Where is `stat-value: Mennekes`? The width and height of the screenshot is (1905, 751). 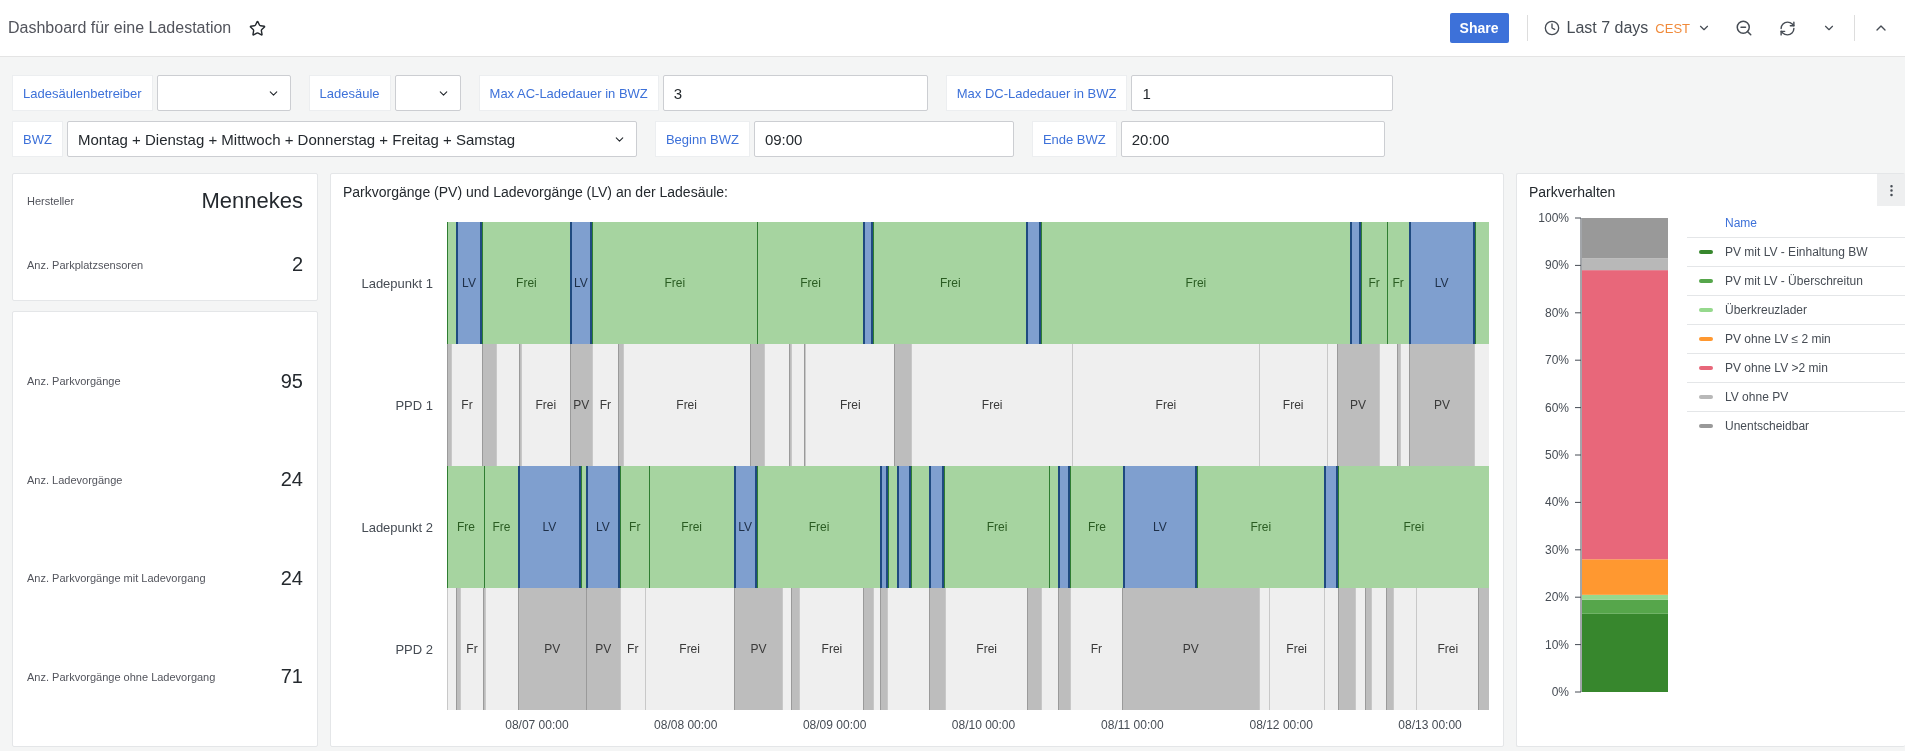 stat-value: Mennekes is located at coordinates (252, 201).